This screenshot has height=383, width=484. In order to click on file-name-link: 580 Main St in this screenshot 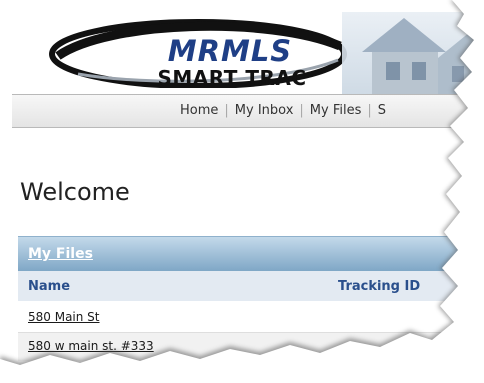, I will do `click(64, 317)`.